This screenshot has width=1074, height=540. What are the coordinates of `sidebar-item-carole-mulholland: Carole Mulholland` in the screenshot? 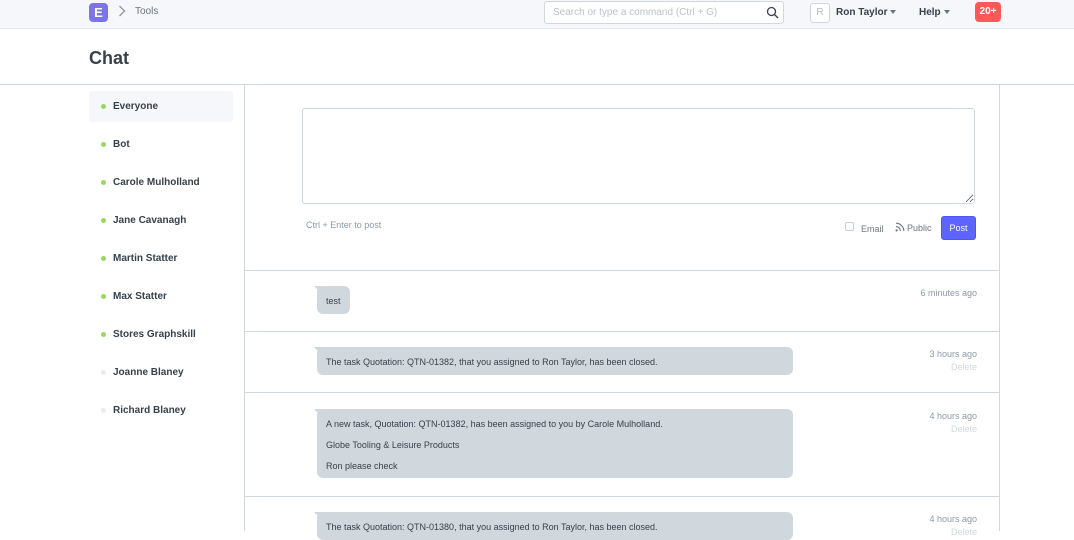 It's located at (161, 182).